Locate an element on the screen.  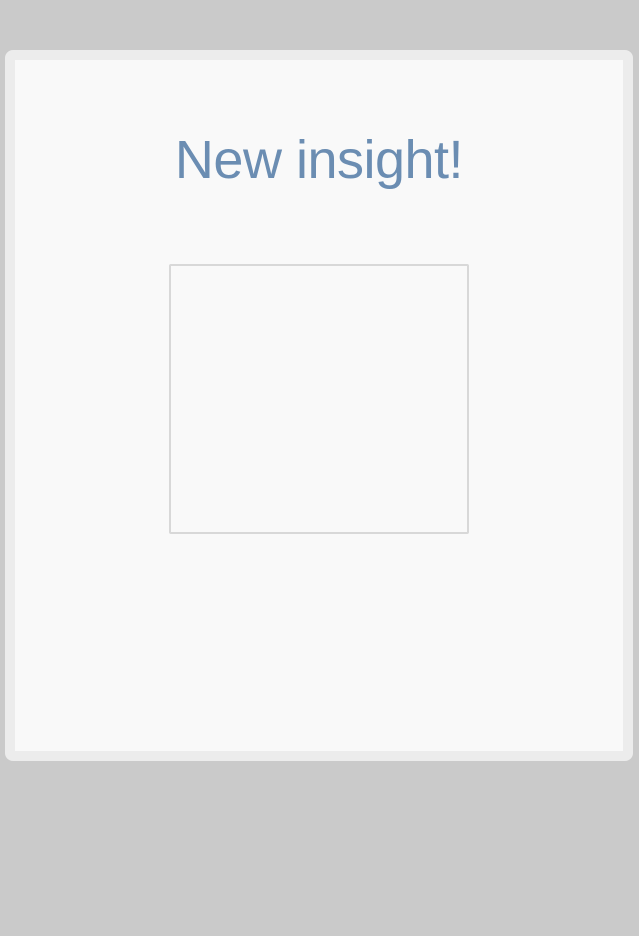
insight-image-frame is located at coordinates (319, 399).